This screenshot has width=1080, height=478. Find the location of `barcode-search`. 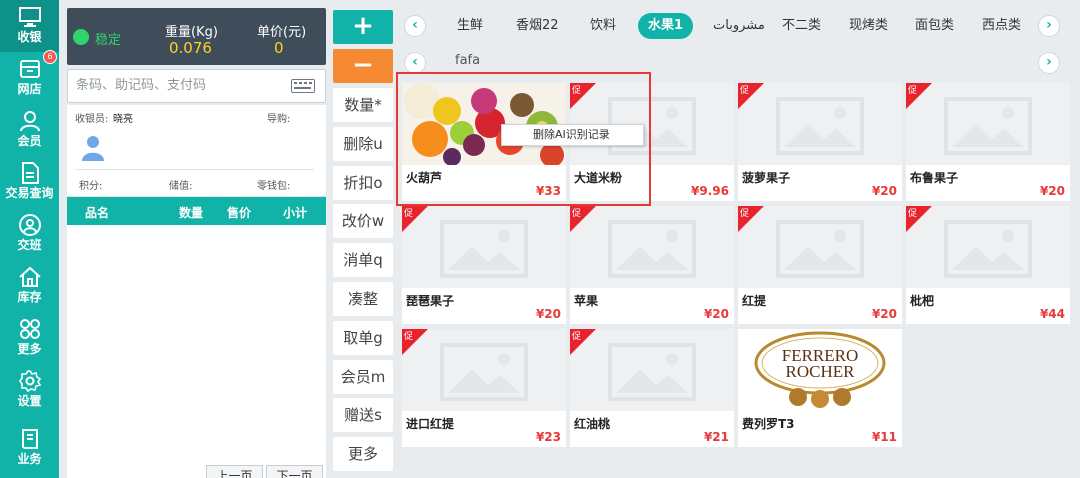

barcode-search is located at coordinates (196, 86).